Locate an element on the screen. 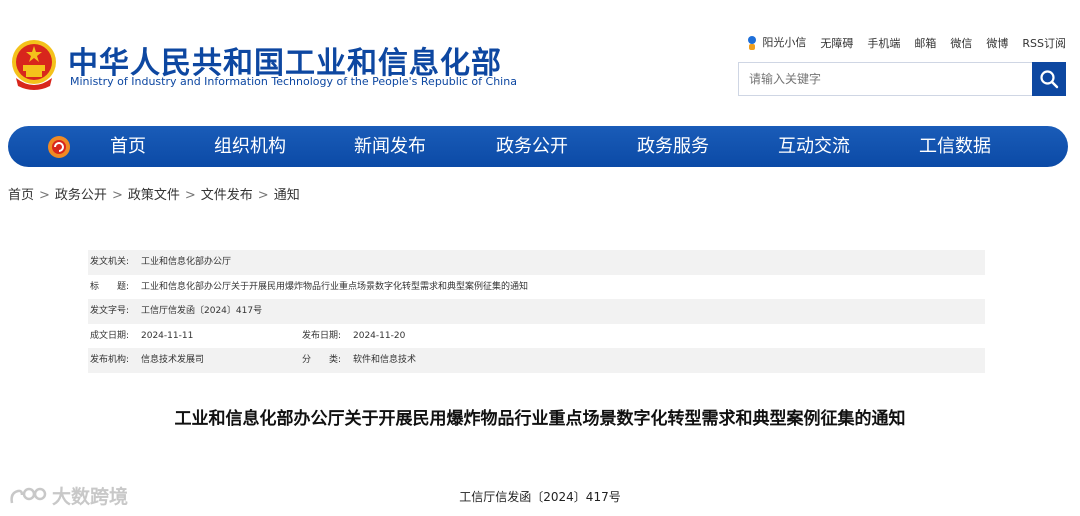 This screenshot has height=516, width=1080. meta-issuer-value: 工业和信息化部办公厅 is located at coordinates (186, 262).